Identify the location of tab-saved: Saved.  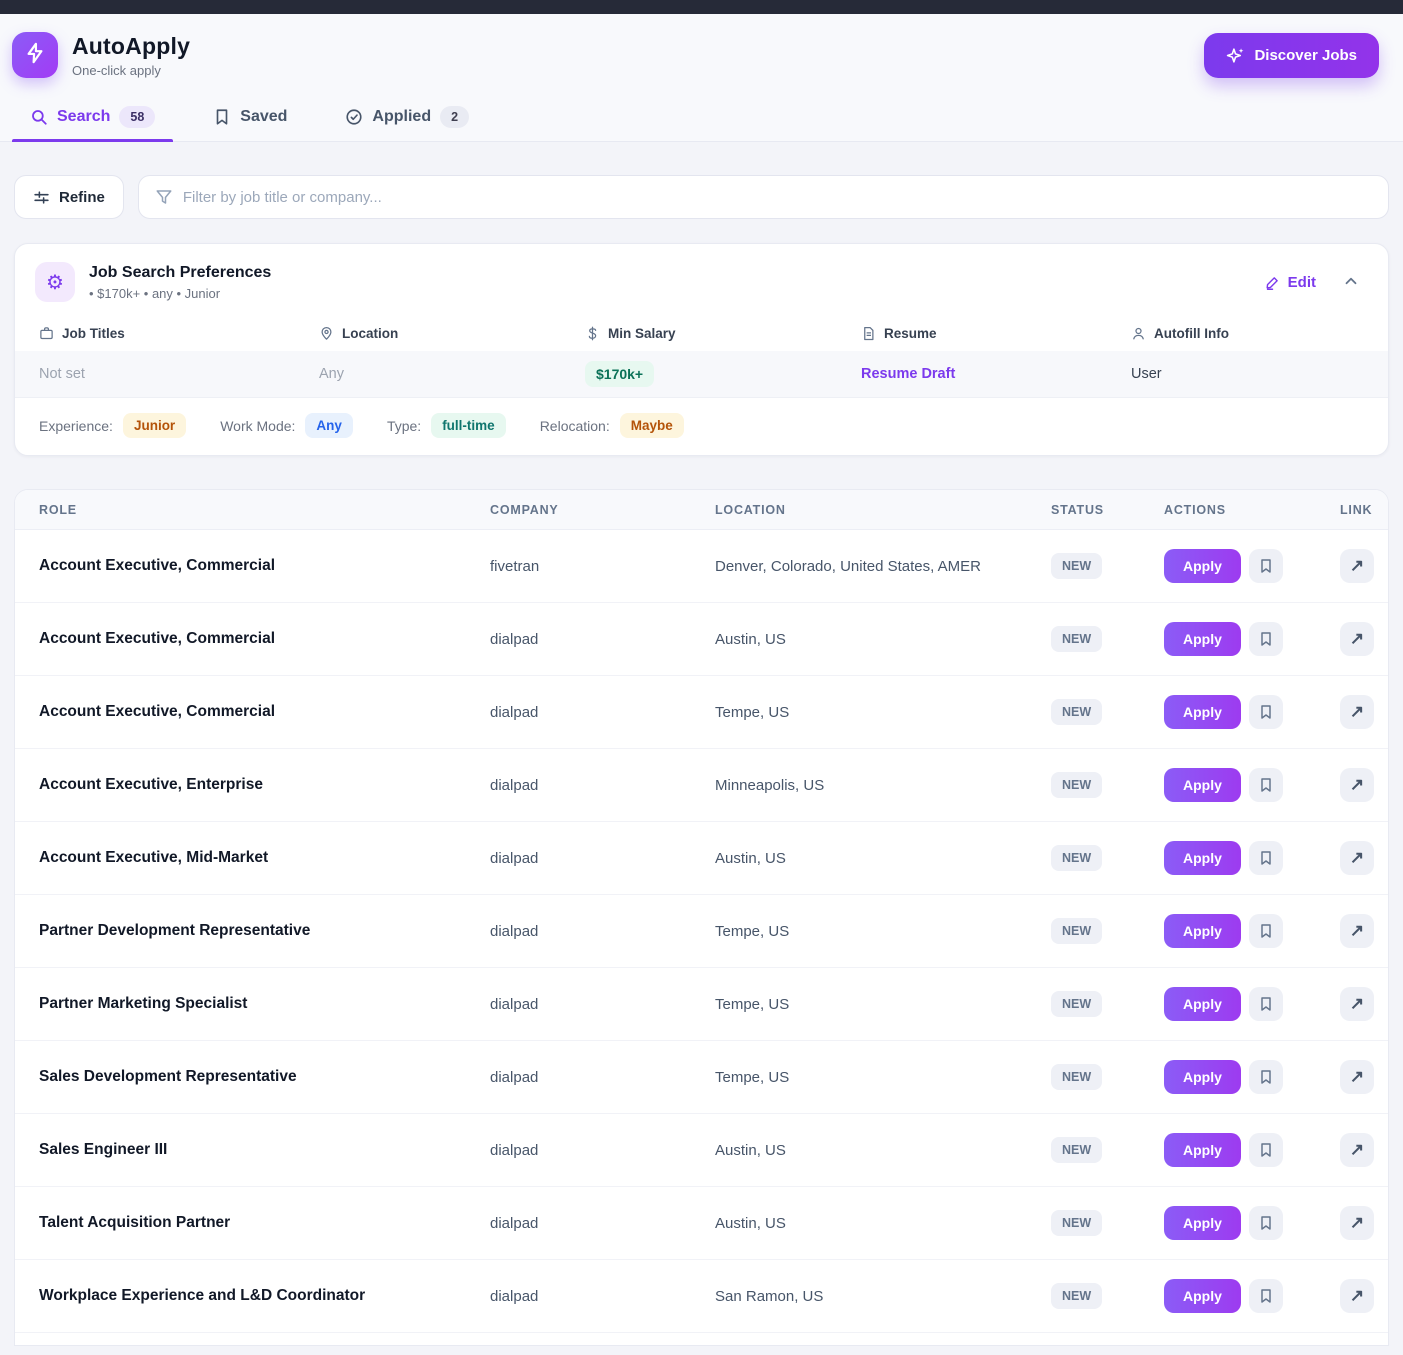
(250, 116).